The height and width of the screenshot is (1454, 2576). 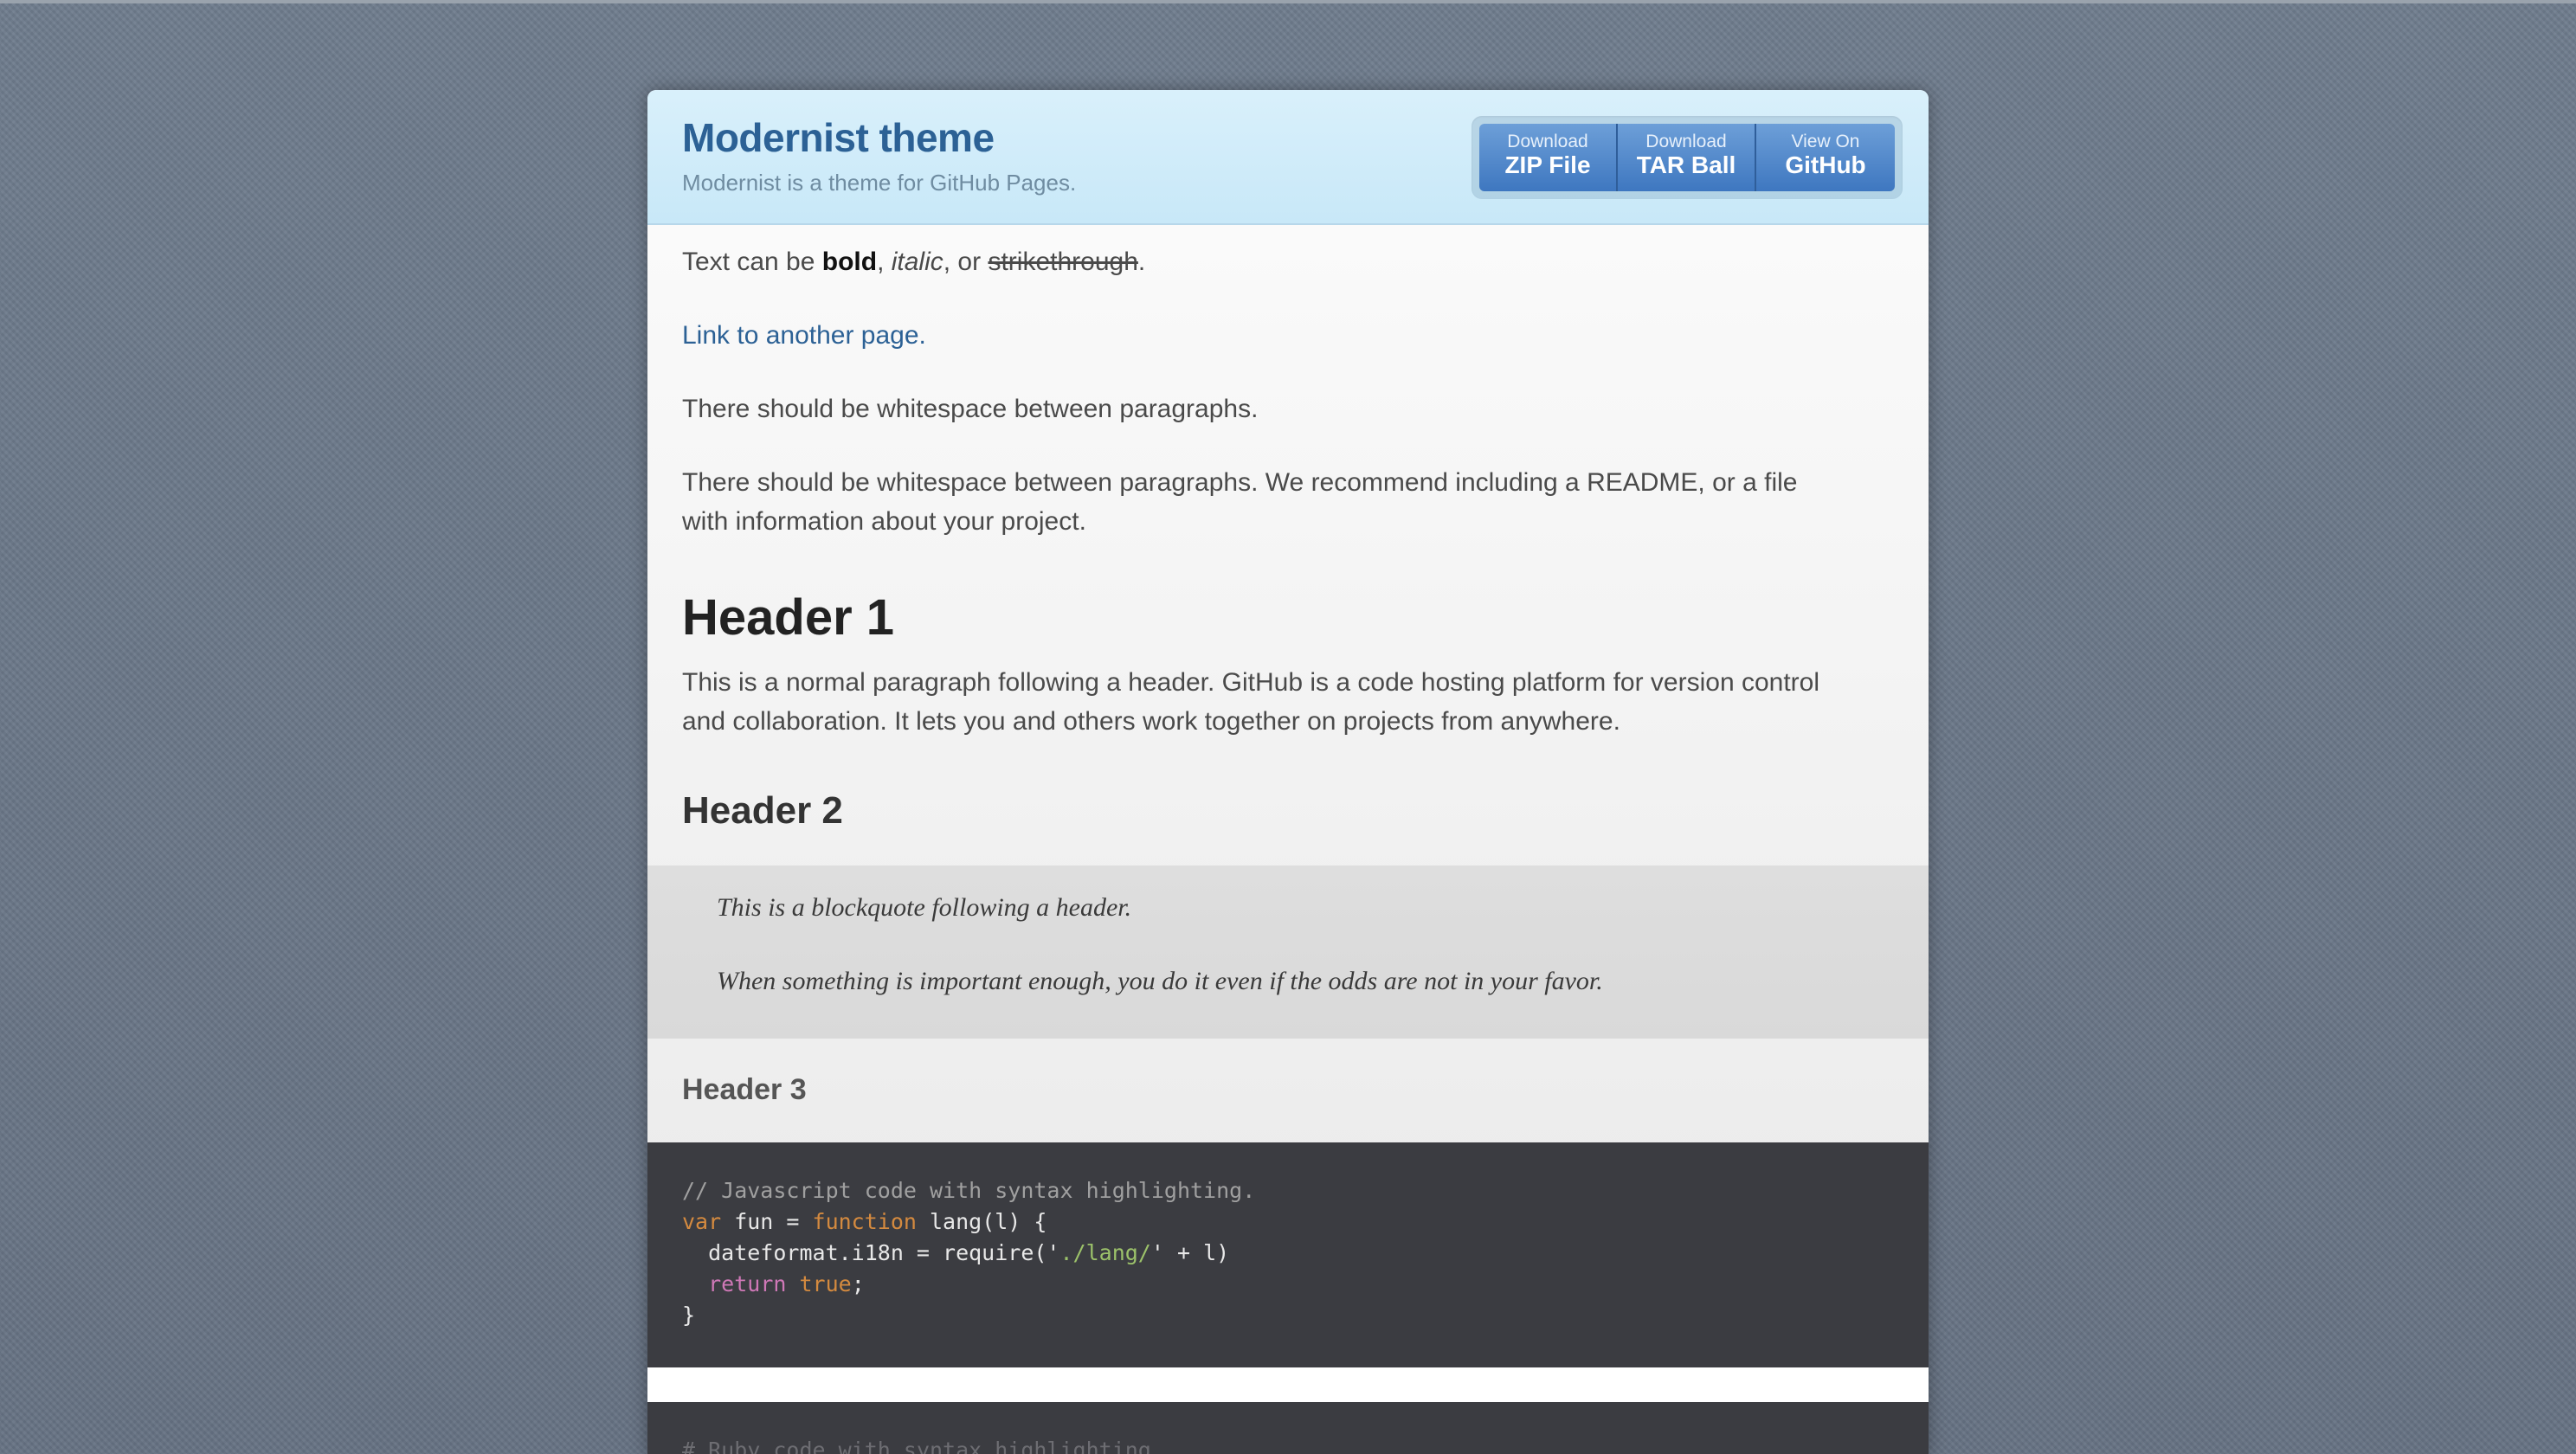 What do you see at coordinates (752, 262) in the screenshot?
I see `text-prefix: Text can be` at bounding box center [752, 262].